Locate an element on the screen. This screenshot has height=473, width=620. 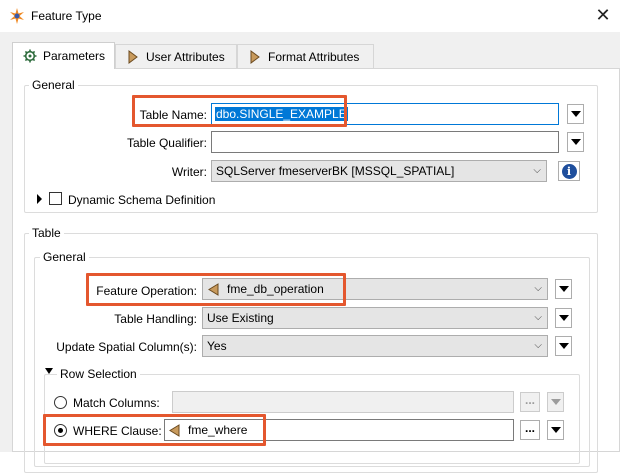
table-qualifier-label: Table Qualifier: is located at coordinates (166, 143).